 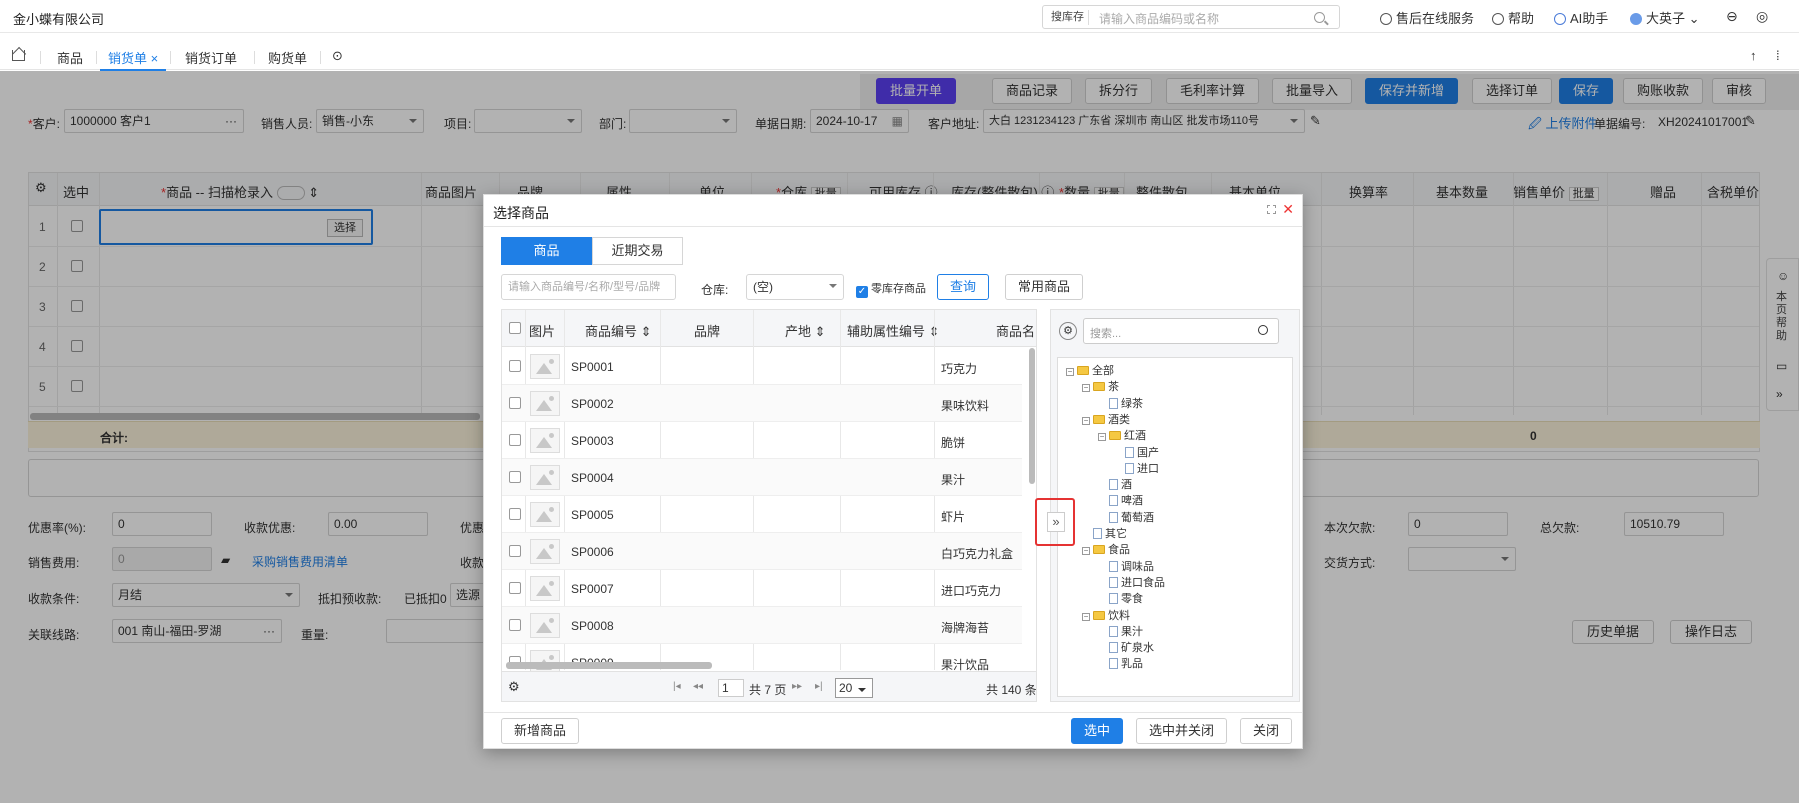 What do you see at coordinates (1271, 209) in the screenshot?
I see `maximize-icon` at bounding box center [1271, 209].